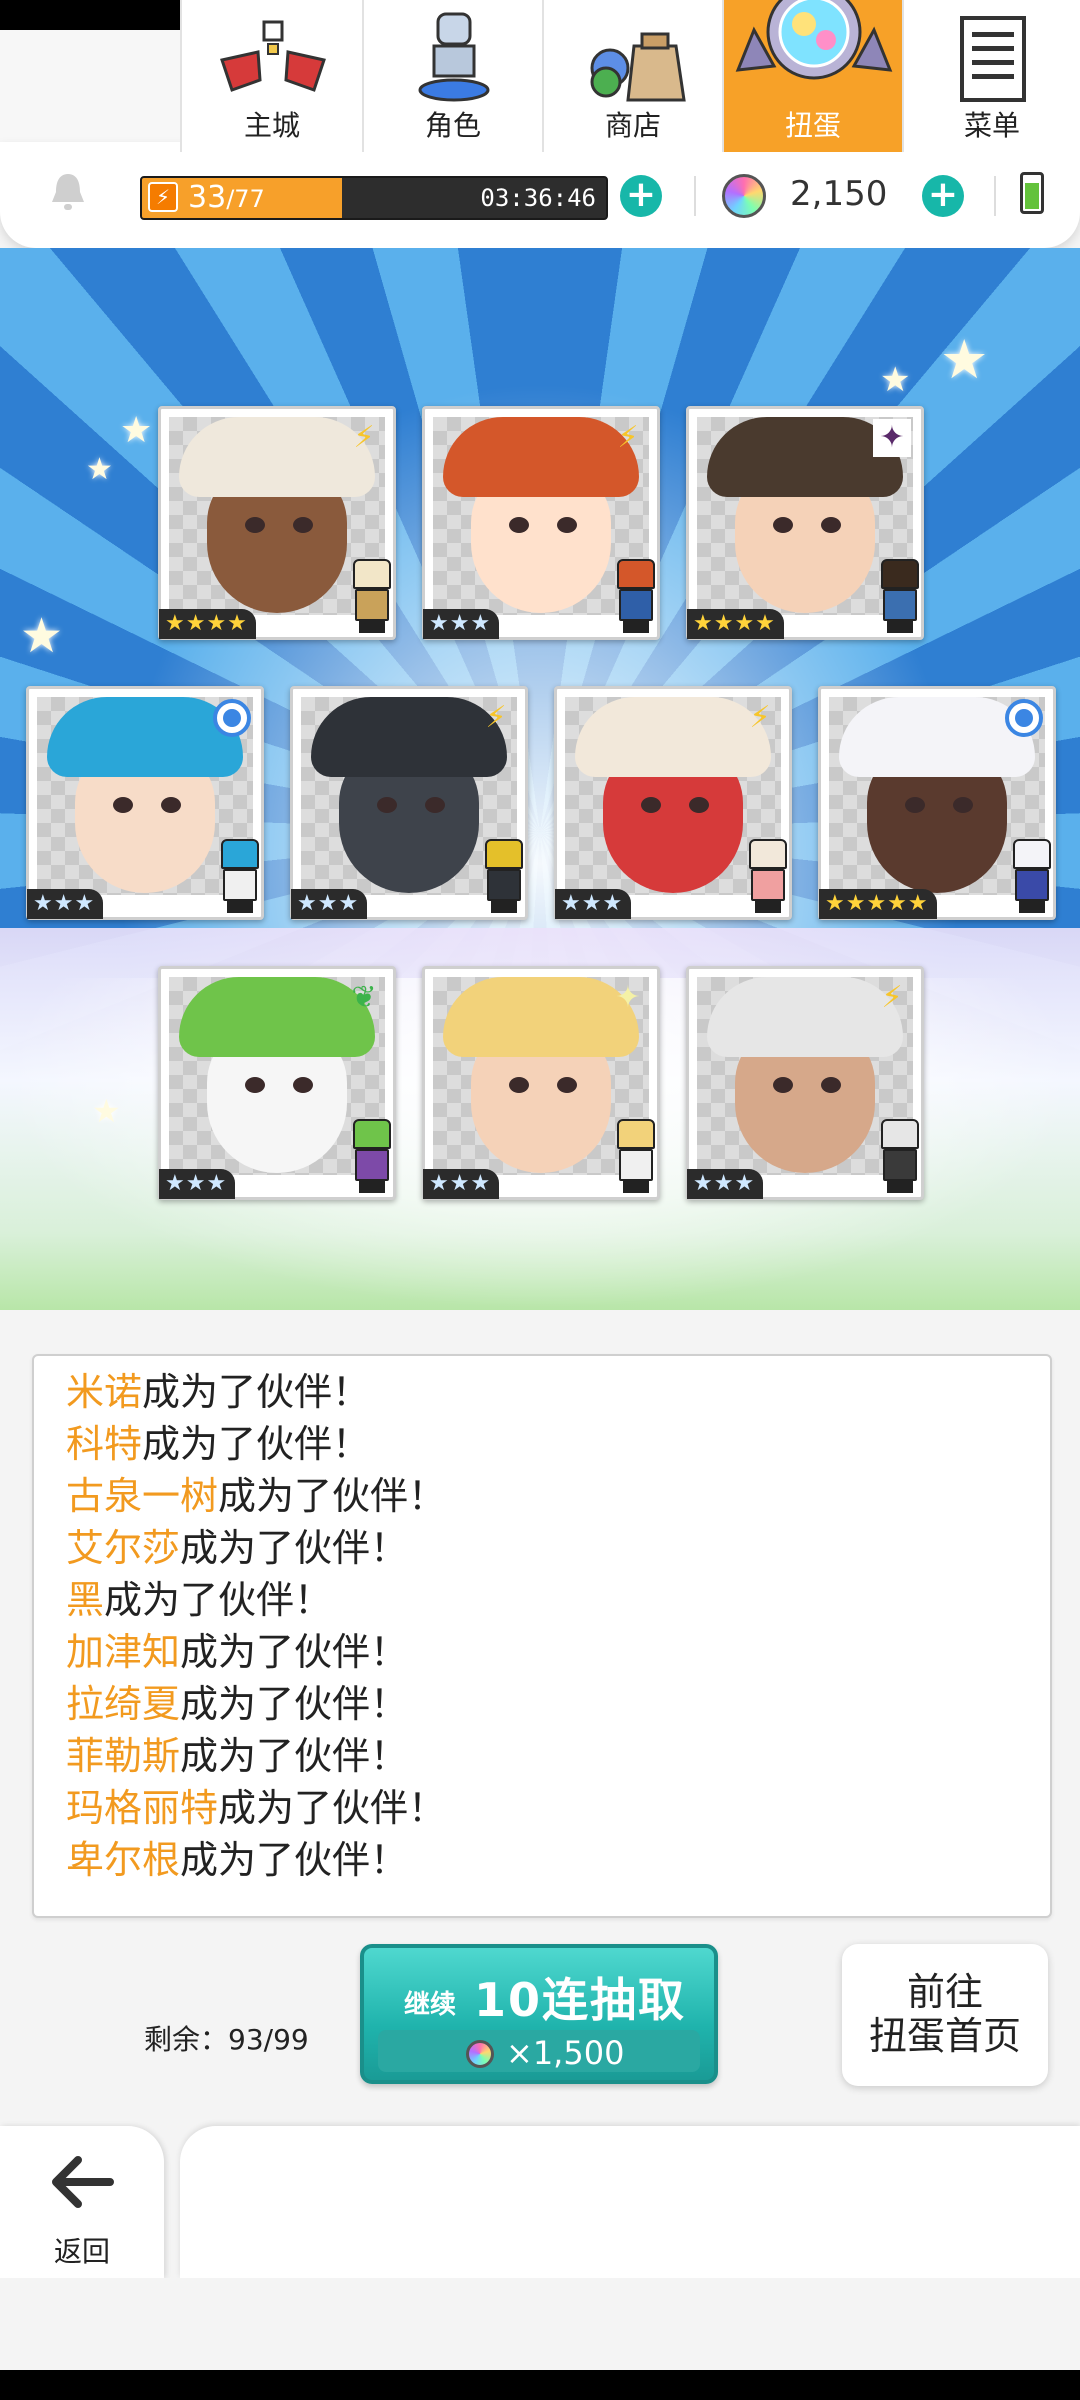 This screenshot has width=1080, height=2400. I want to click on nav-item-town: 主城, so click(271, 76).